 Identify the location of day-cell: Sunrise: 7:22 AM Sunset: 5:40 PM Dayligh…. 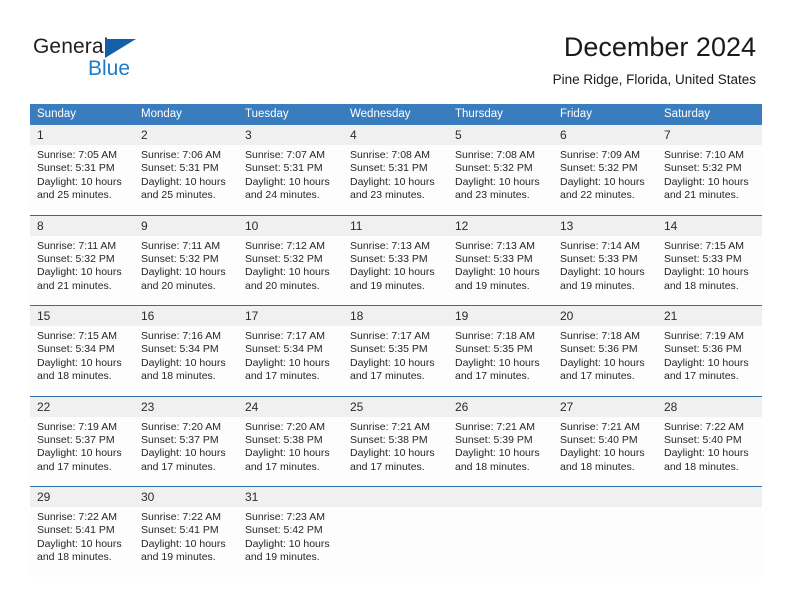
(709, 451).